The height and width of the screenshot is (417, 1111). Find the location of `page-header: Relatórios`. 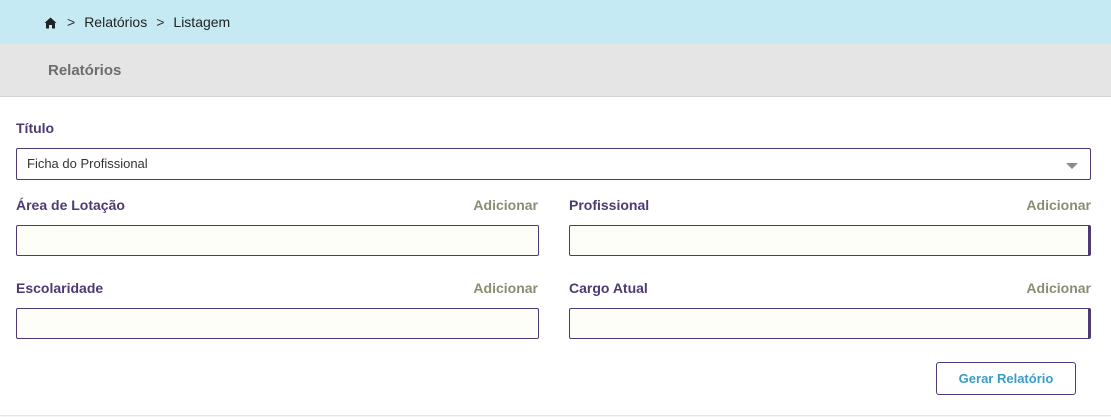

page-header: Relatórios is located at coordinates (555, 70).